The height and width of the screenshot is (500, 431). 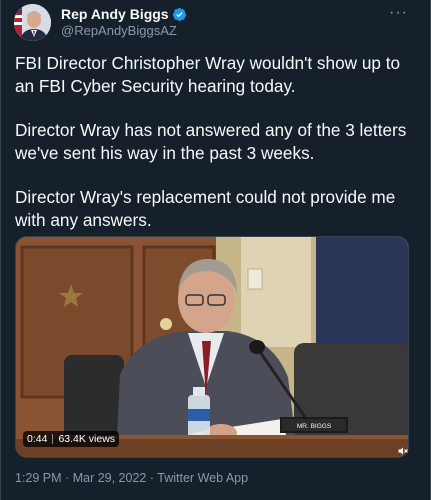 I want to click on verified-badge-icon, so click(x=179, y=14).